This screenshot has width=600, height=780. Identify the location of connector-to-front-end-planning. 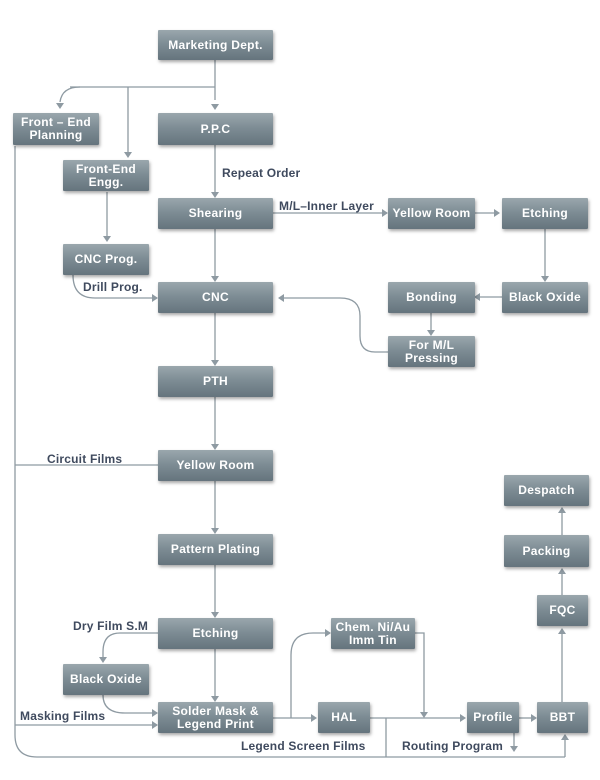
(70, 94).